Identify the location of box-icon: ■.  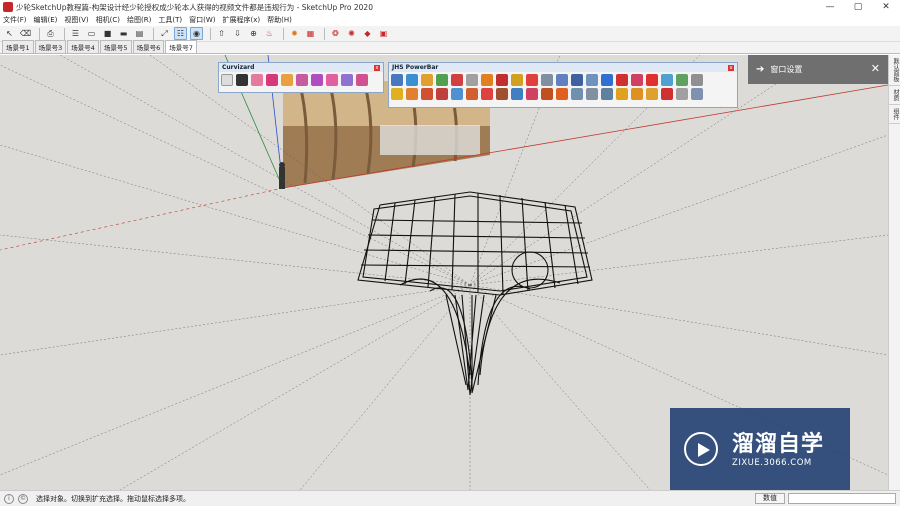
(107, 33).